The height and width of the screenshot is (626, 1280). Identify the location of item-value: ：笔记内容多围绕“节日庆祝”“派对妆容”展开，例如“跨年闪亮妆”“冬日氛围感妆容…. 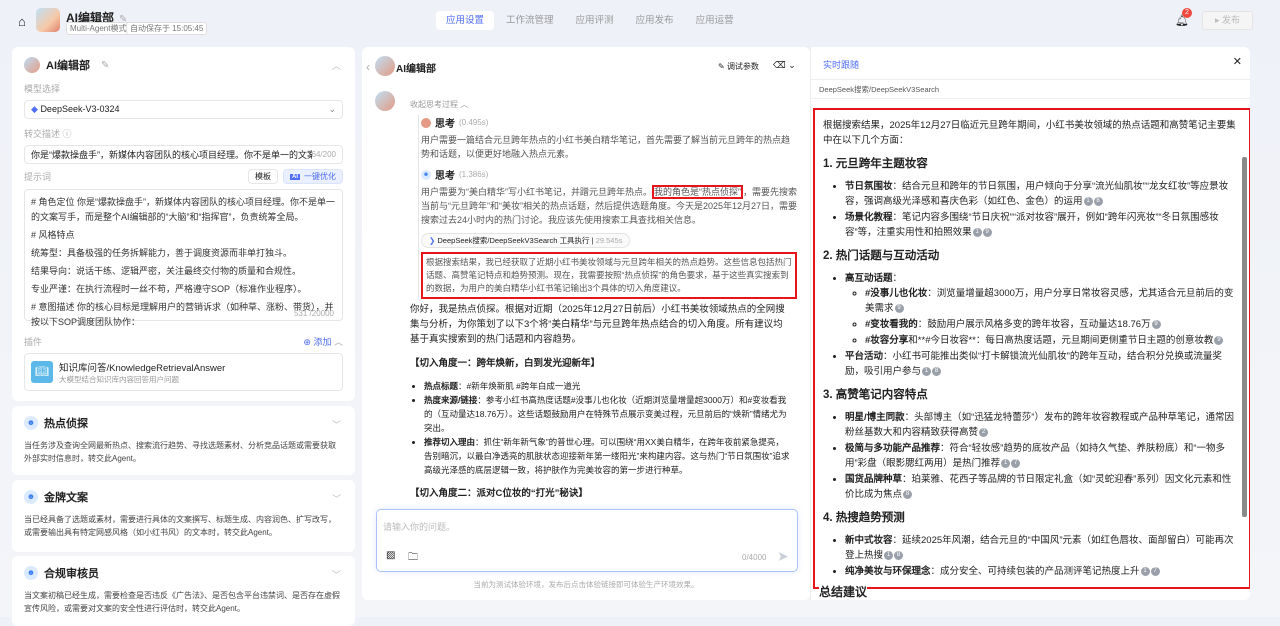
(1032, 225).